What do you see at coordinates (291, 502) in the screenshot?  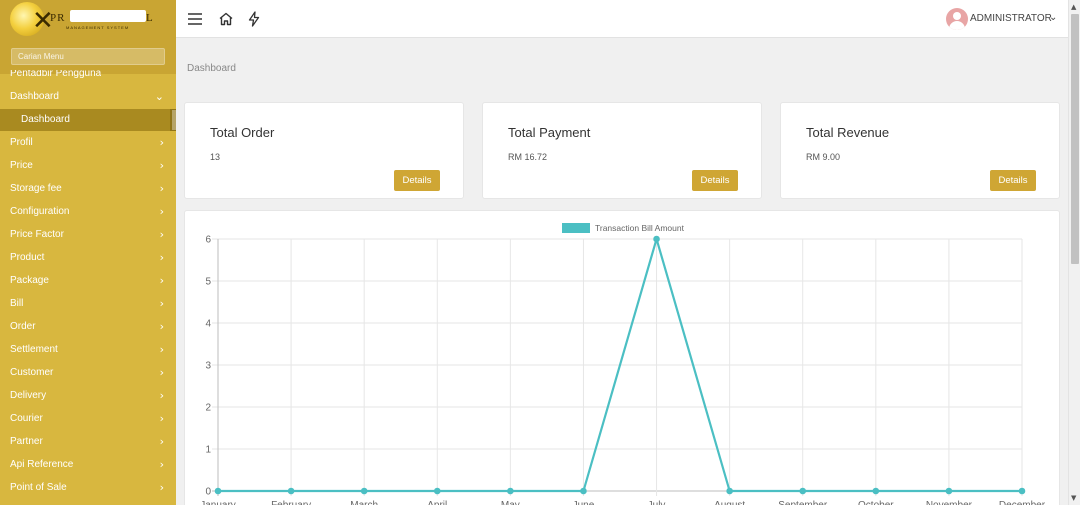 I see `x-tick-label: February` at bounding box center [291, 502].